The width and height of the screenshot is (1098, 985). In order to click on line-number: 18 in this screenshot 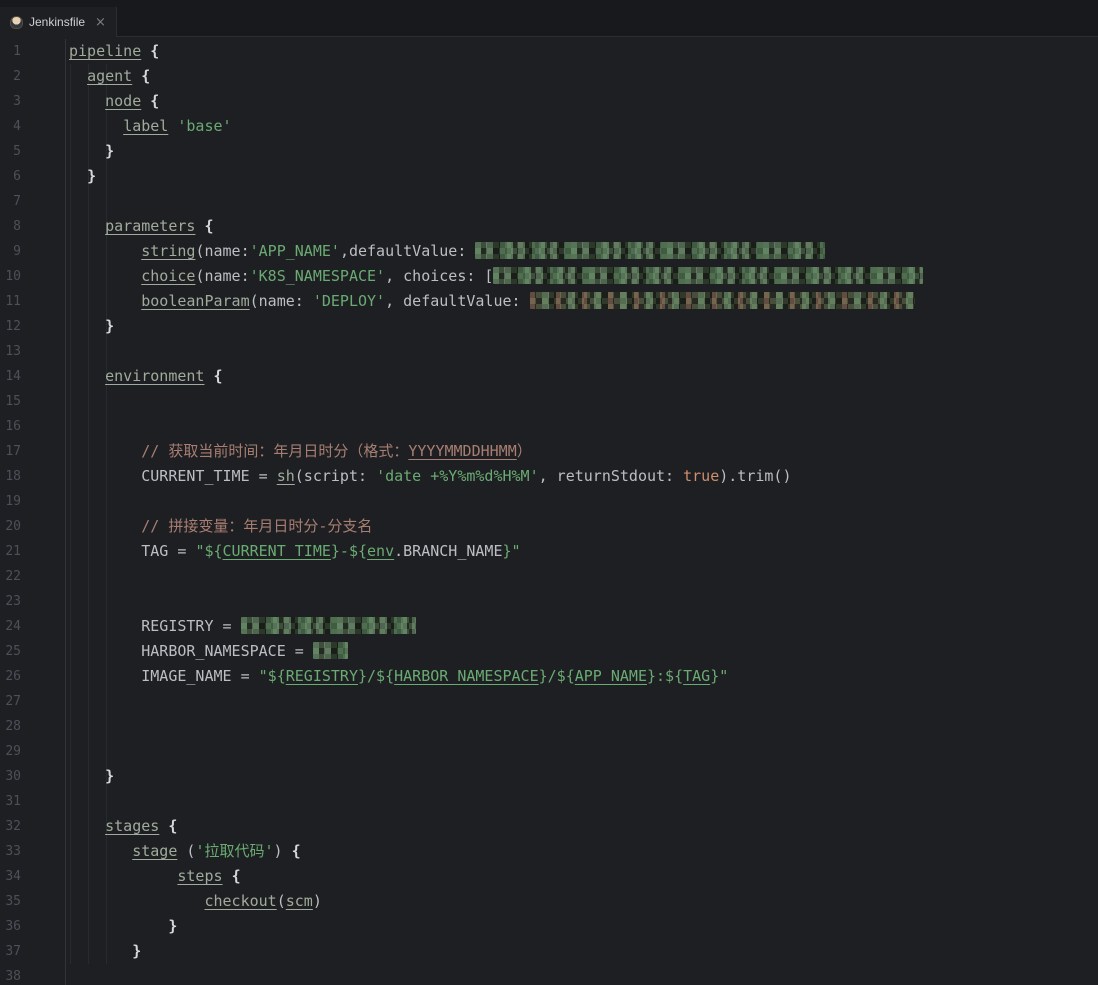, I will do `click(33, 476)`.